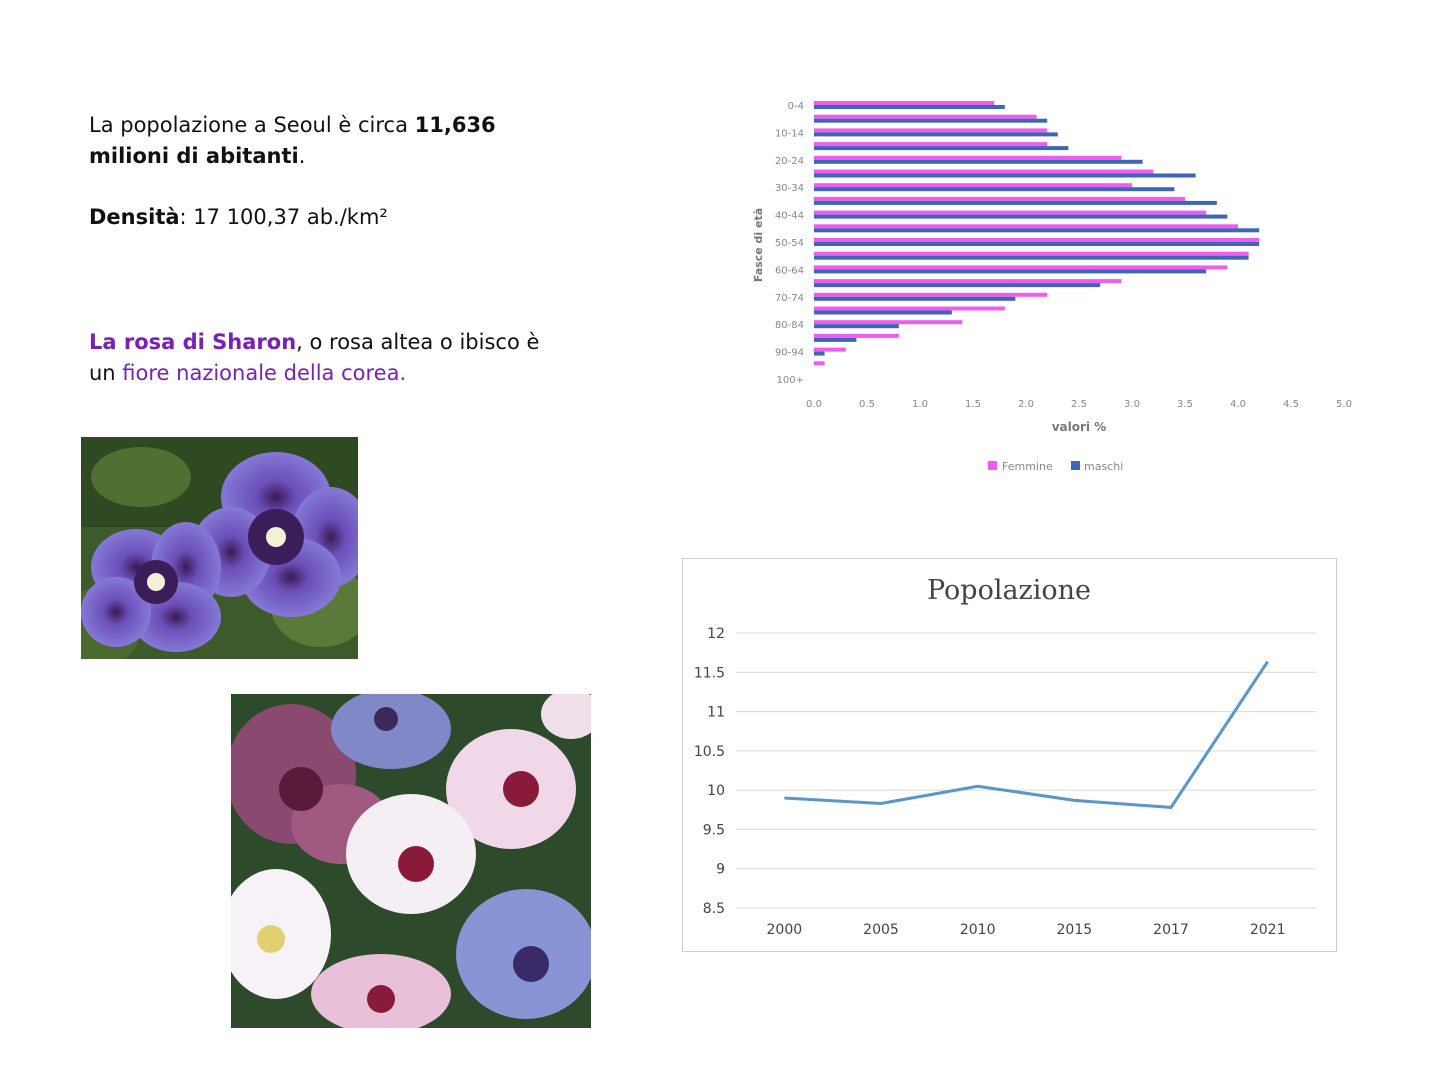 This screenshot has height=1080, width=1441. Describe the element at coordinates (709, 752) in the screenshot. I see `y-tick-label: 10.5` at that location.